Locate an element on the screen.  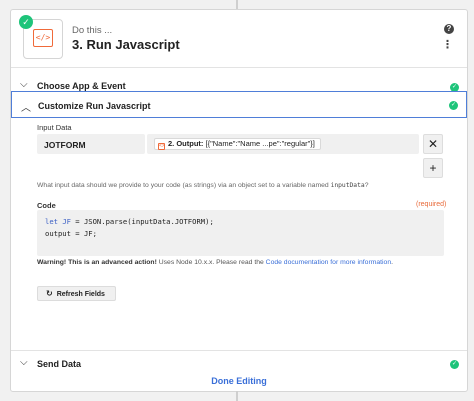
refresh-icon: ↻ is located at coordinates (49, 293).